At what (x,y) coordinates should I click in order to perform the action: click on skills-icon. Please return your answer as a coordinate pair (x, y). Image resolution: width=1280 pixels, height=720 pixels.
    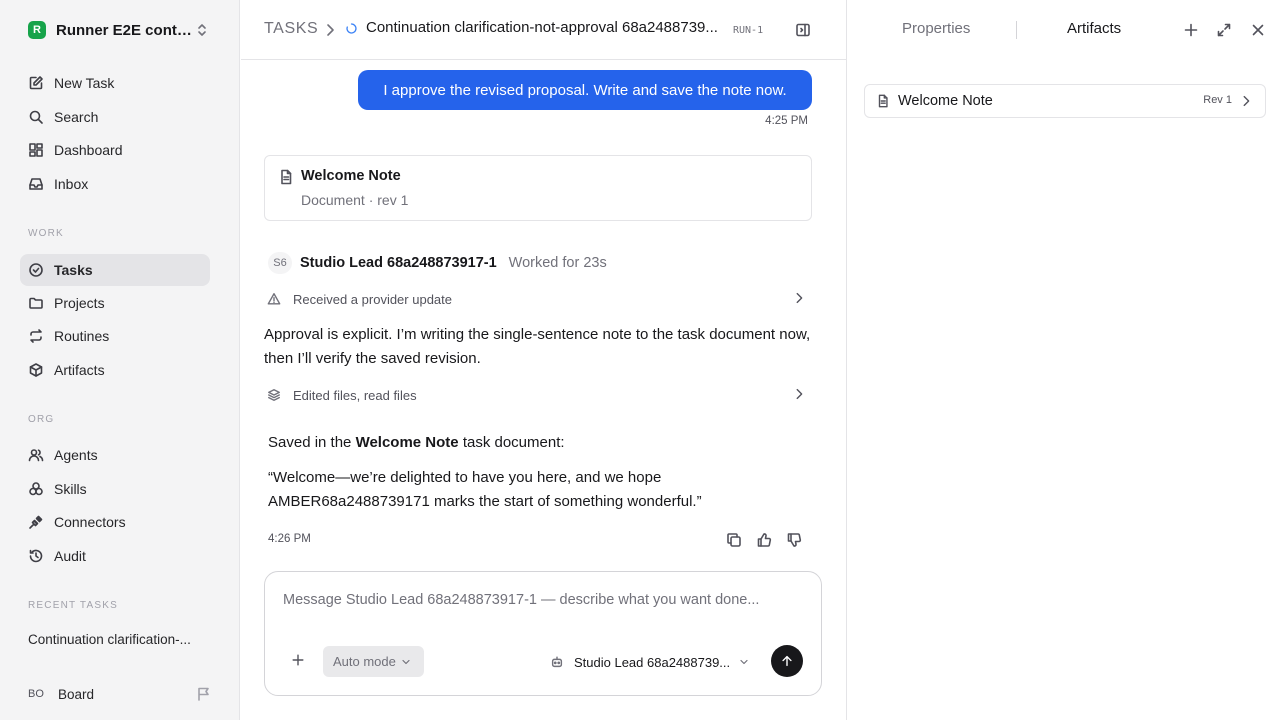
    Looking at the image, I should click on (36, 489).